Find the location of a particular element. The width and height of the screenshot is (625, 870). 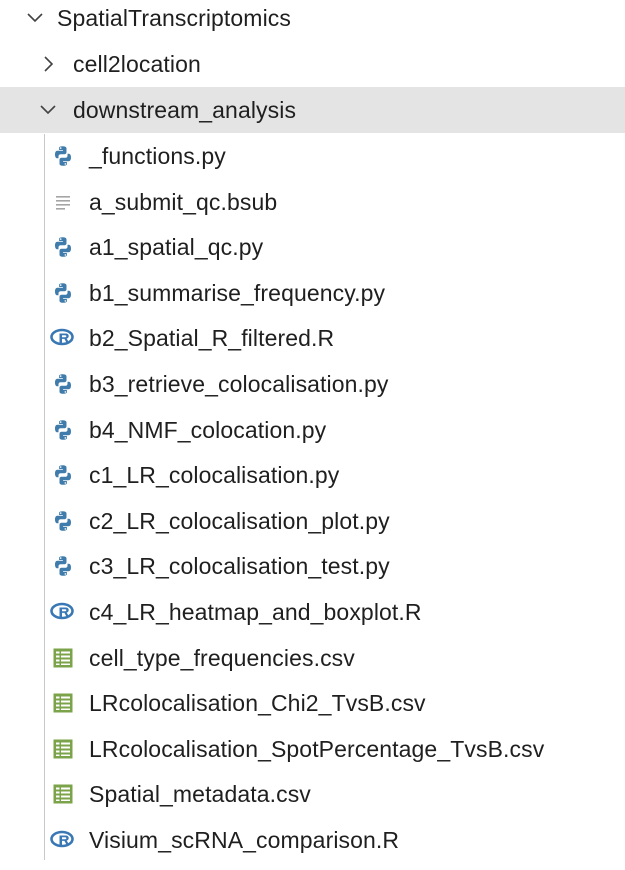

tree-item-label: b1_summarise_frequency.py is located at coordinates (237, 292).